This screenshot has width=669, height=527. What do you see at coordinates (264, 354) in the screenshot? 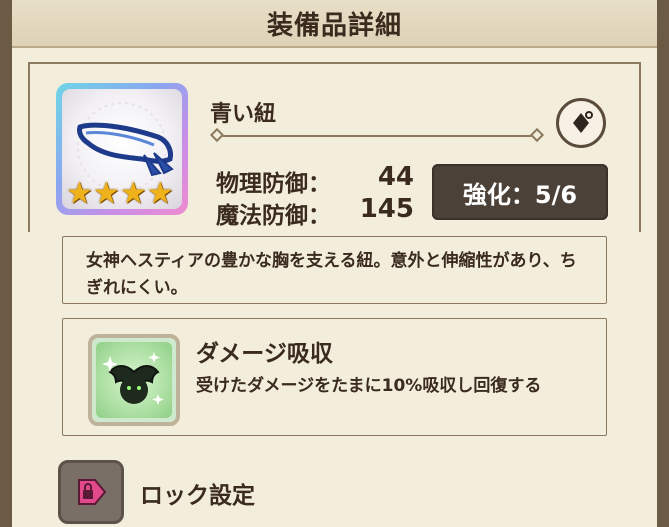
I see `skill-name: ダメージ吸収` at bounding box center [264, 354].